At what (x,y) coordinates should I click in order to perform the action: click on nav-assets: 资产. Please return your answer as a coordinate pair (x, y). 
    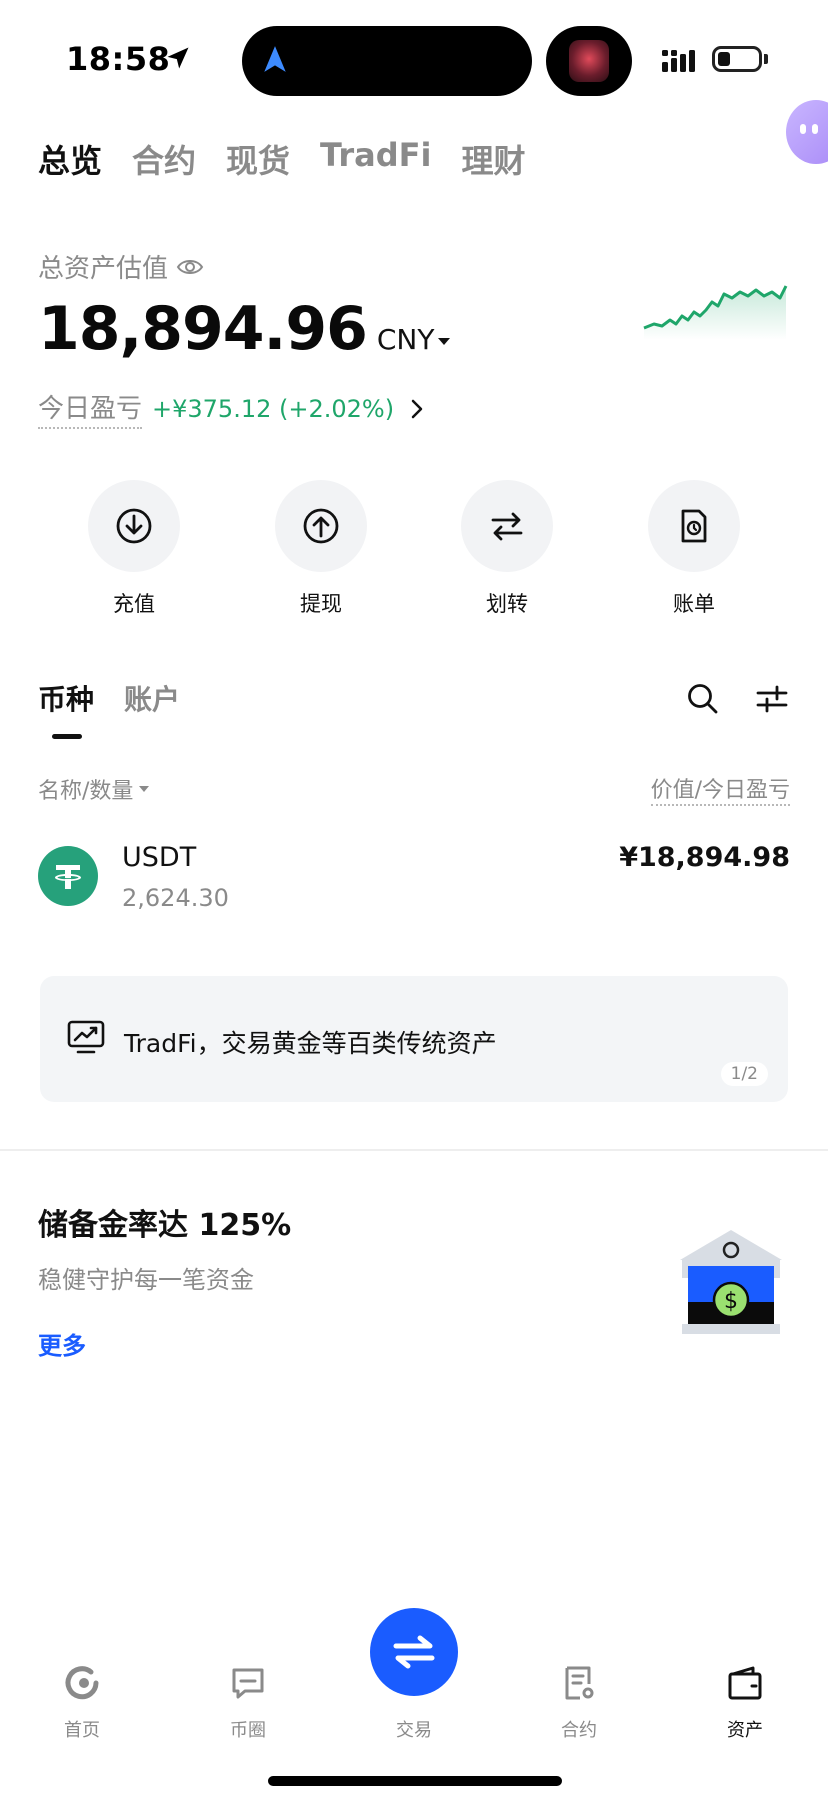
    Looking at the image, I should click on (745, 1702).